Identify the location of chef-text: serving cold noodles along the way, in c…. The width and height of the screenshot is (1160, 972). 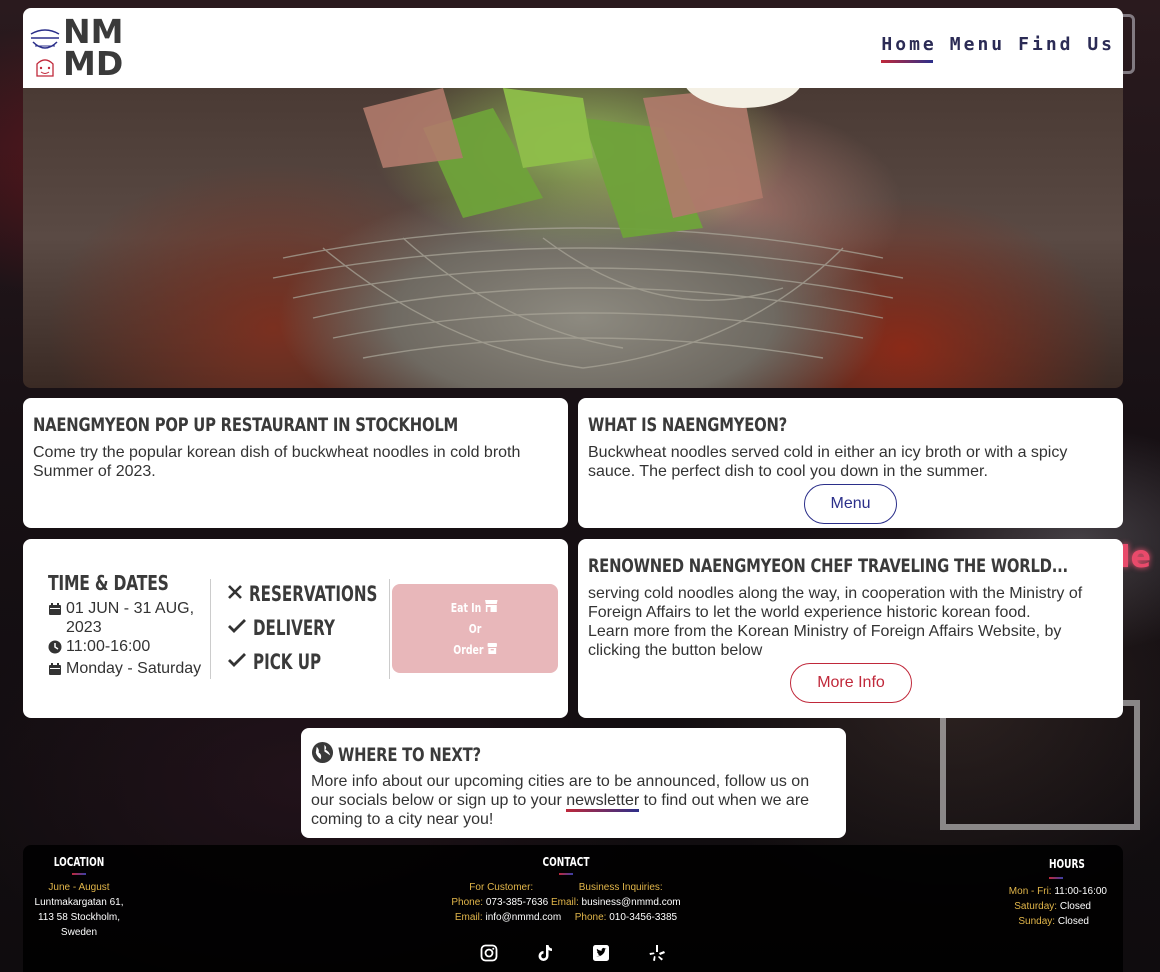
(835, 603).